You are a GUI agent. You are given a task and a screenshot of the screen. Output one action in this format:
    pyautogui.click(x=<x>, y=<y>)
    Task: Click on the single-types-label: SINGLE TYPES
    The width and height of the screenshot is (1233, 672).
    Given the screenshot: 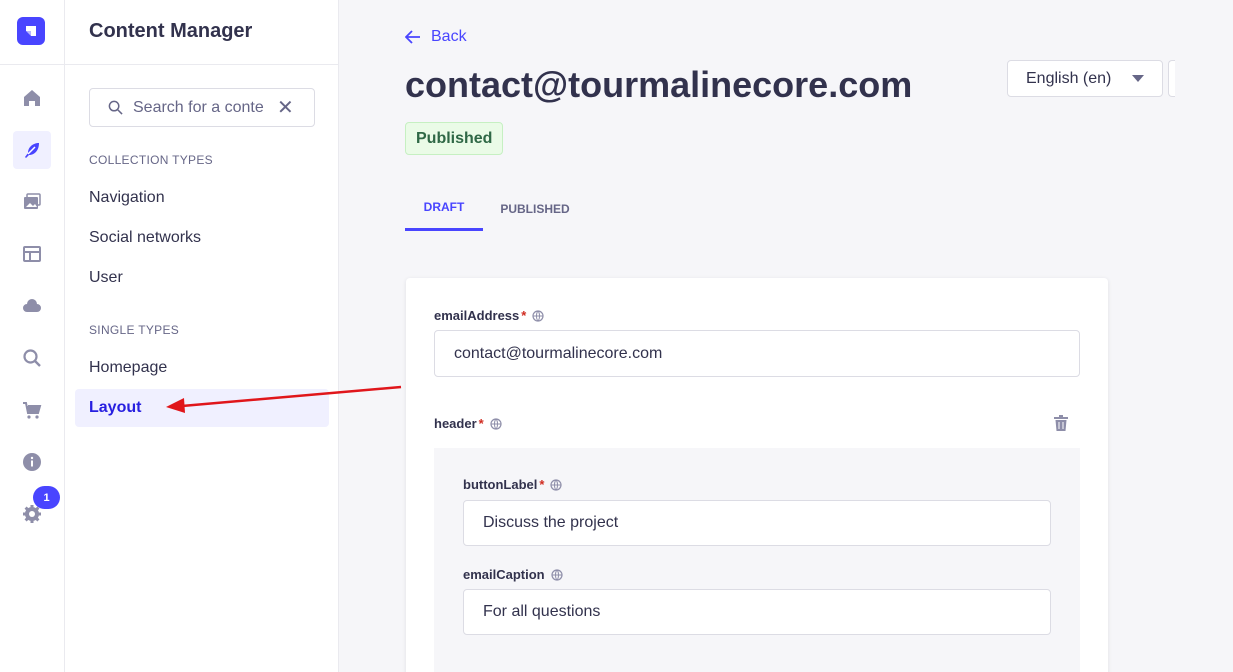 What is the action you would take?
    pyautogui.click(x=134, y=330)
    